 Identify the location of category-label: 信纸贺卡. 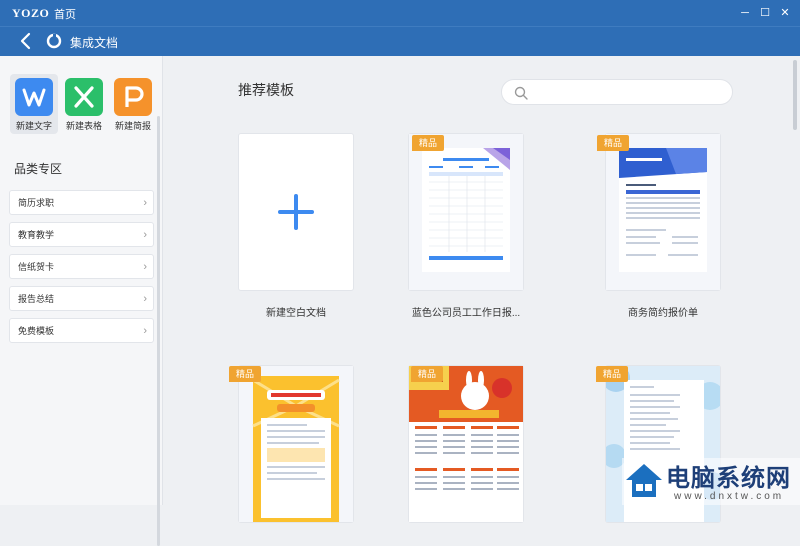
(36, 267).